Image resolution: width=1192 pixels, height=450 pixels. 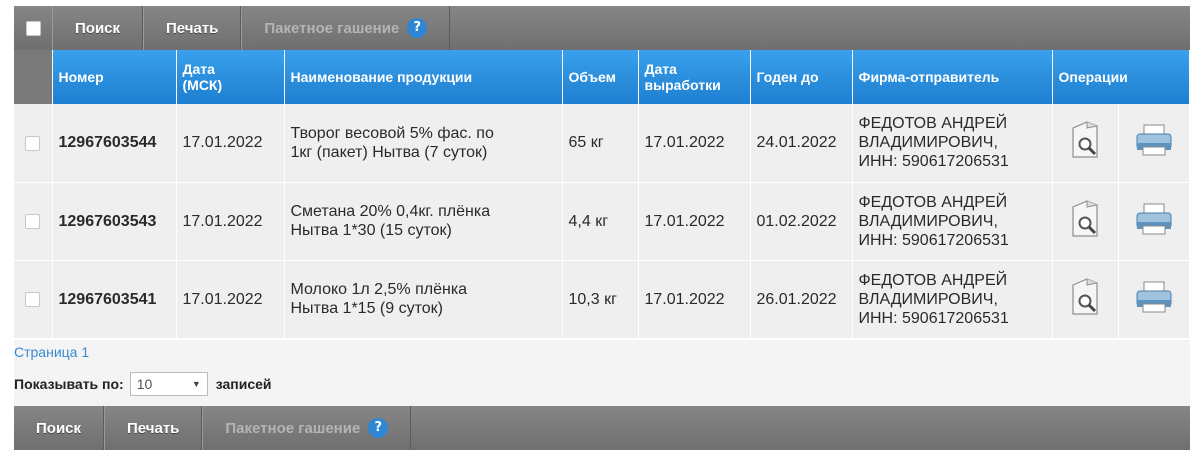 I want to click on header-volume: Объем, so click(x=600, y=77).